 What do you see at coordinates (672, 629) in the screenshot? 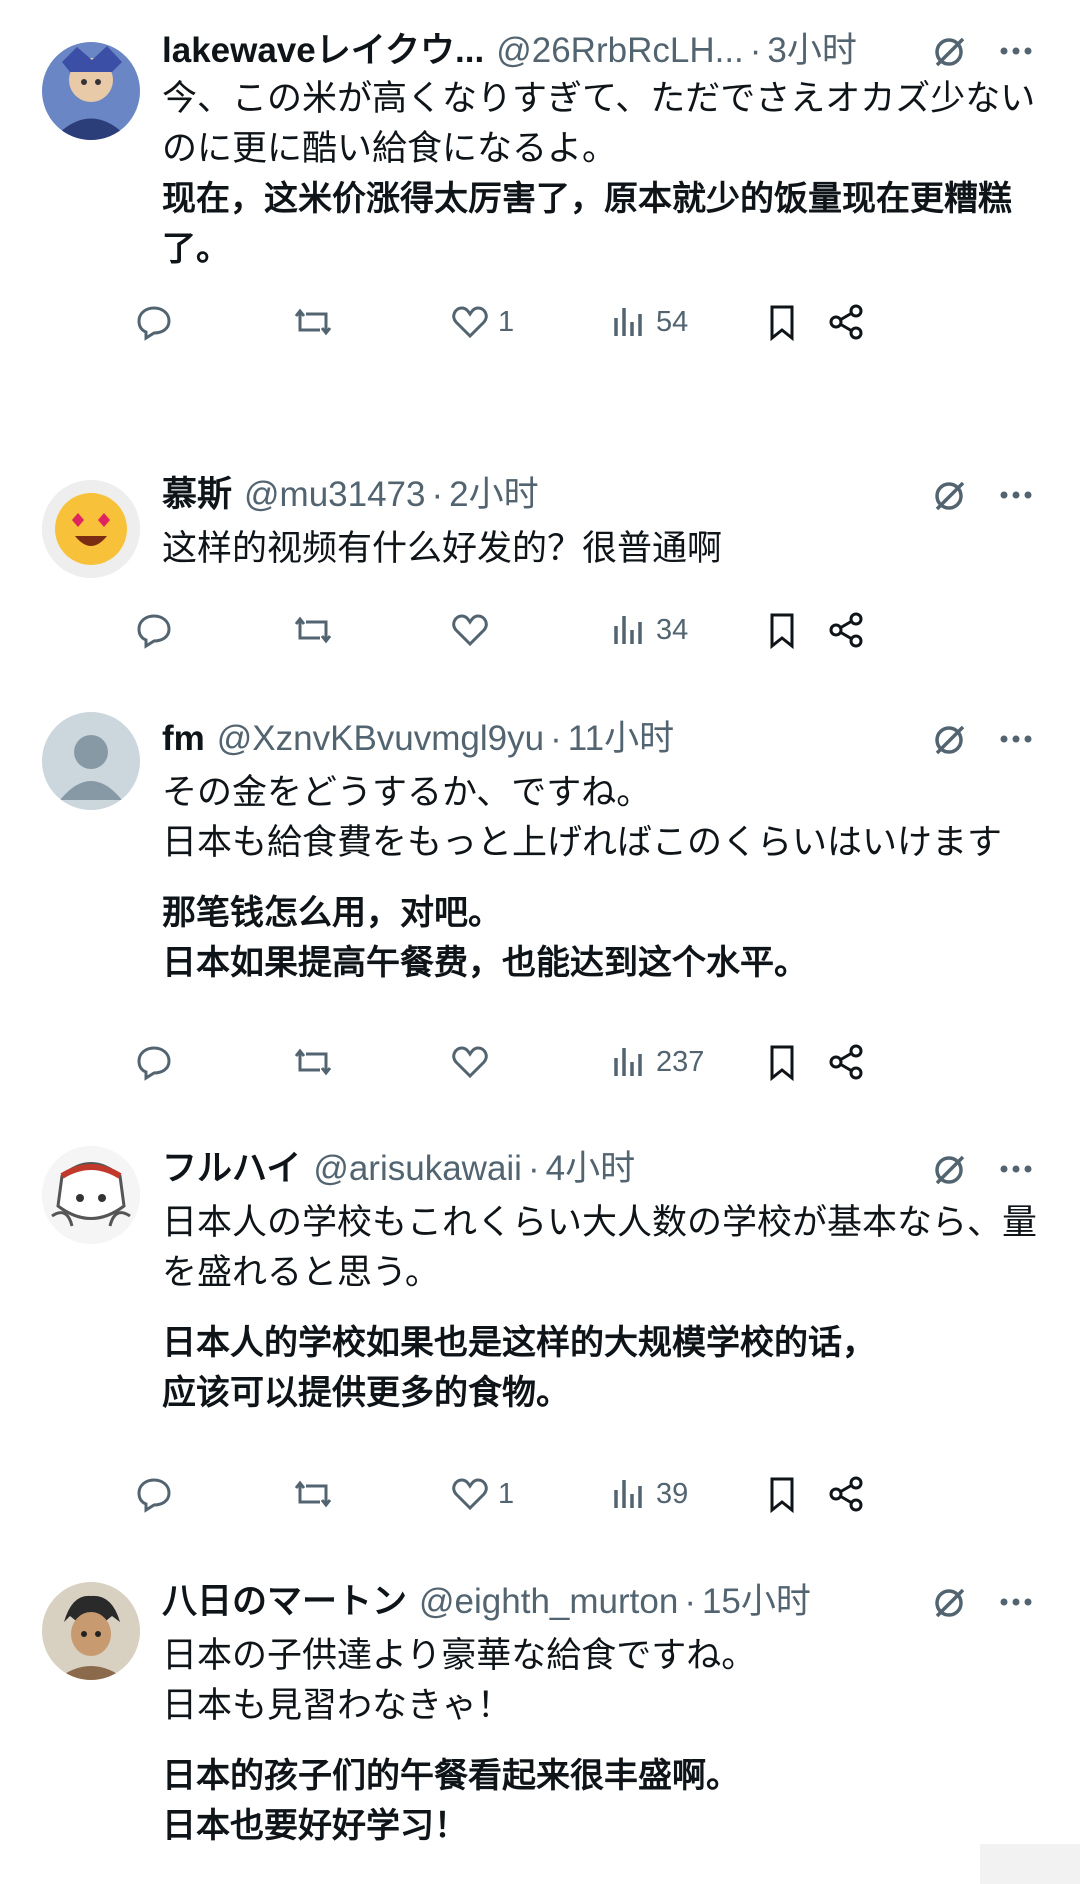
I see `view-count: 34` at bounding box center [672, 629].